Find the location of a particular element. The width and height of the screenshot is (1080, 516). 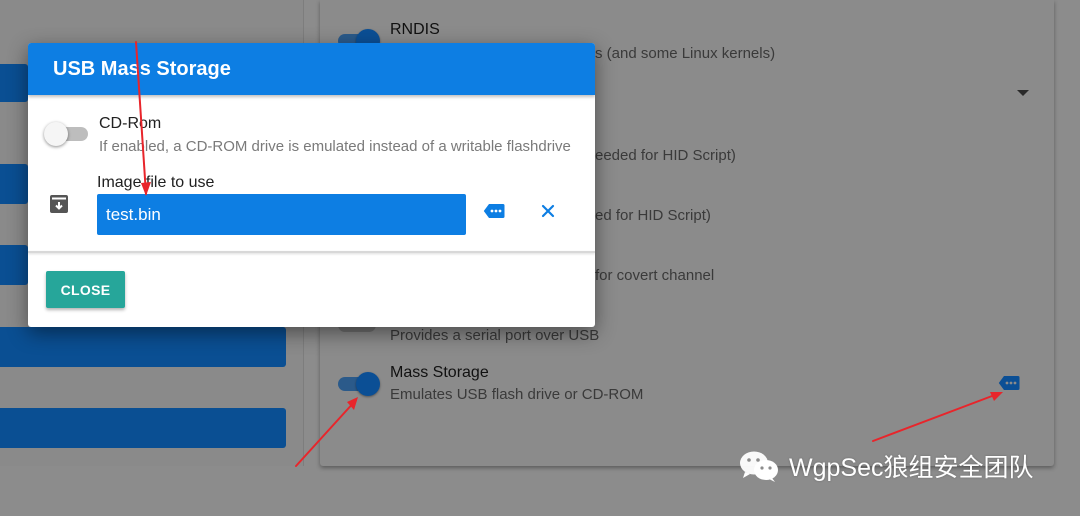

arrow-to-image-input is located at coordinates (141, 118).